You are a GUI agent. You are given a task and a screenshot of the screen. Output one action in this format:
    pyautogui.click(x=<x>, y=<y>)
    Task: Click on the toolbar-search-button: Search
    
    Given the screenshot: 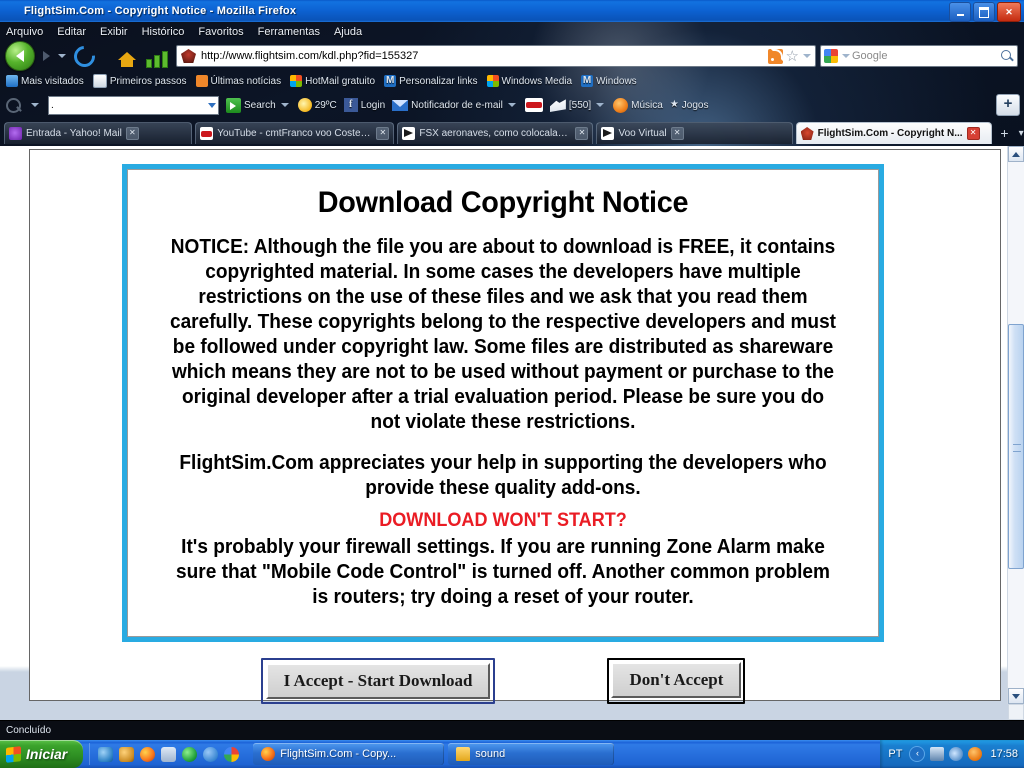 What is the action you would take?
    pyautogui.click(x=258, y=105)
    